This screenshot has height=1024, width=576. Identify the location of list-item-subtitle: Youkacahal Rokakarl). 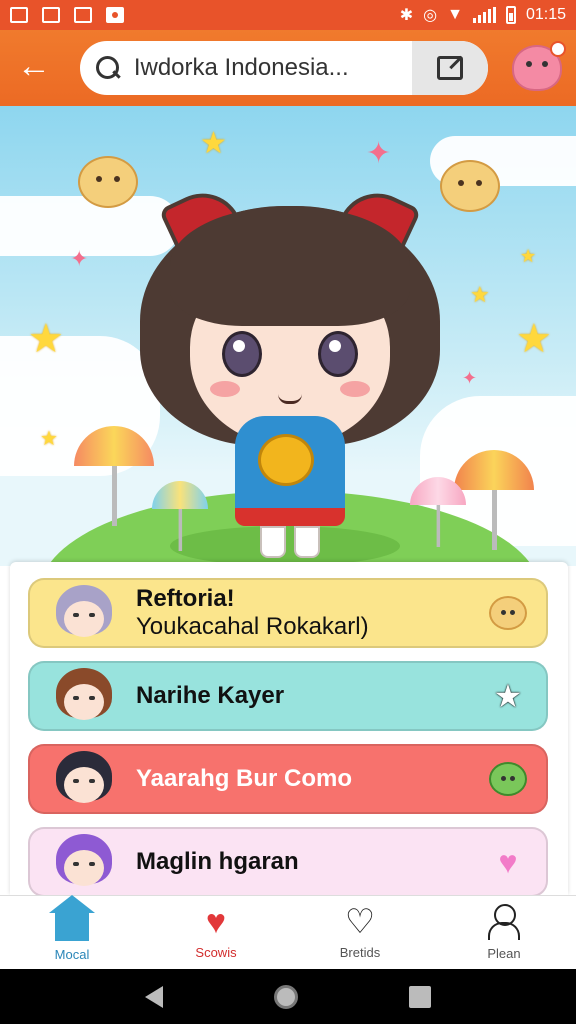
(252, 626).